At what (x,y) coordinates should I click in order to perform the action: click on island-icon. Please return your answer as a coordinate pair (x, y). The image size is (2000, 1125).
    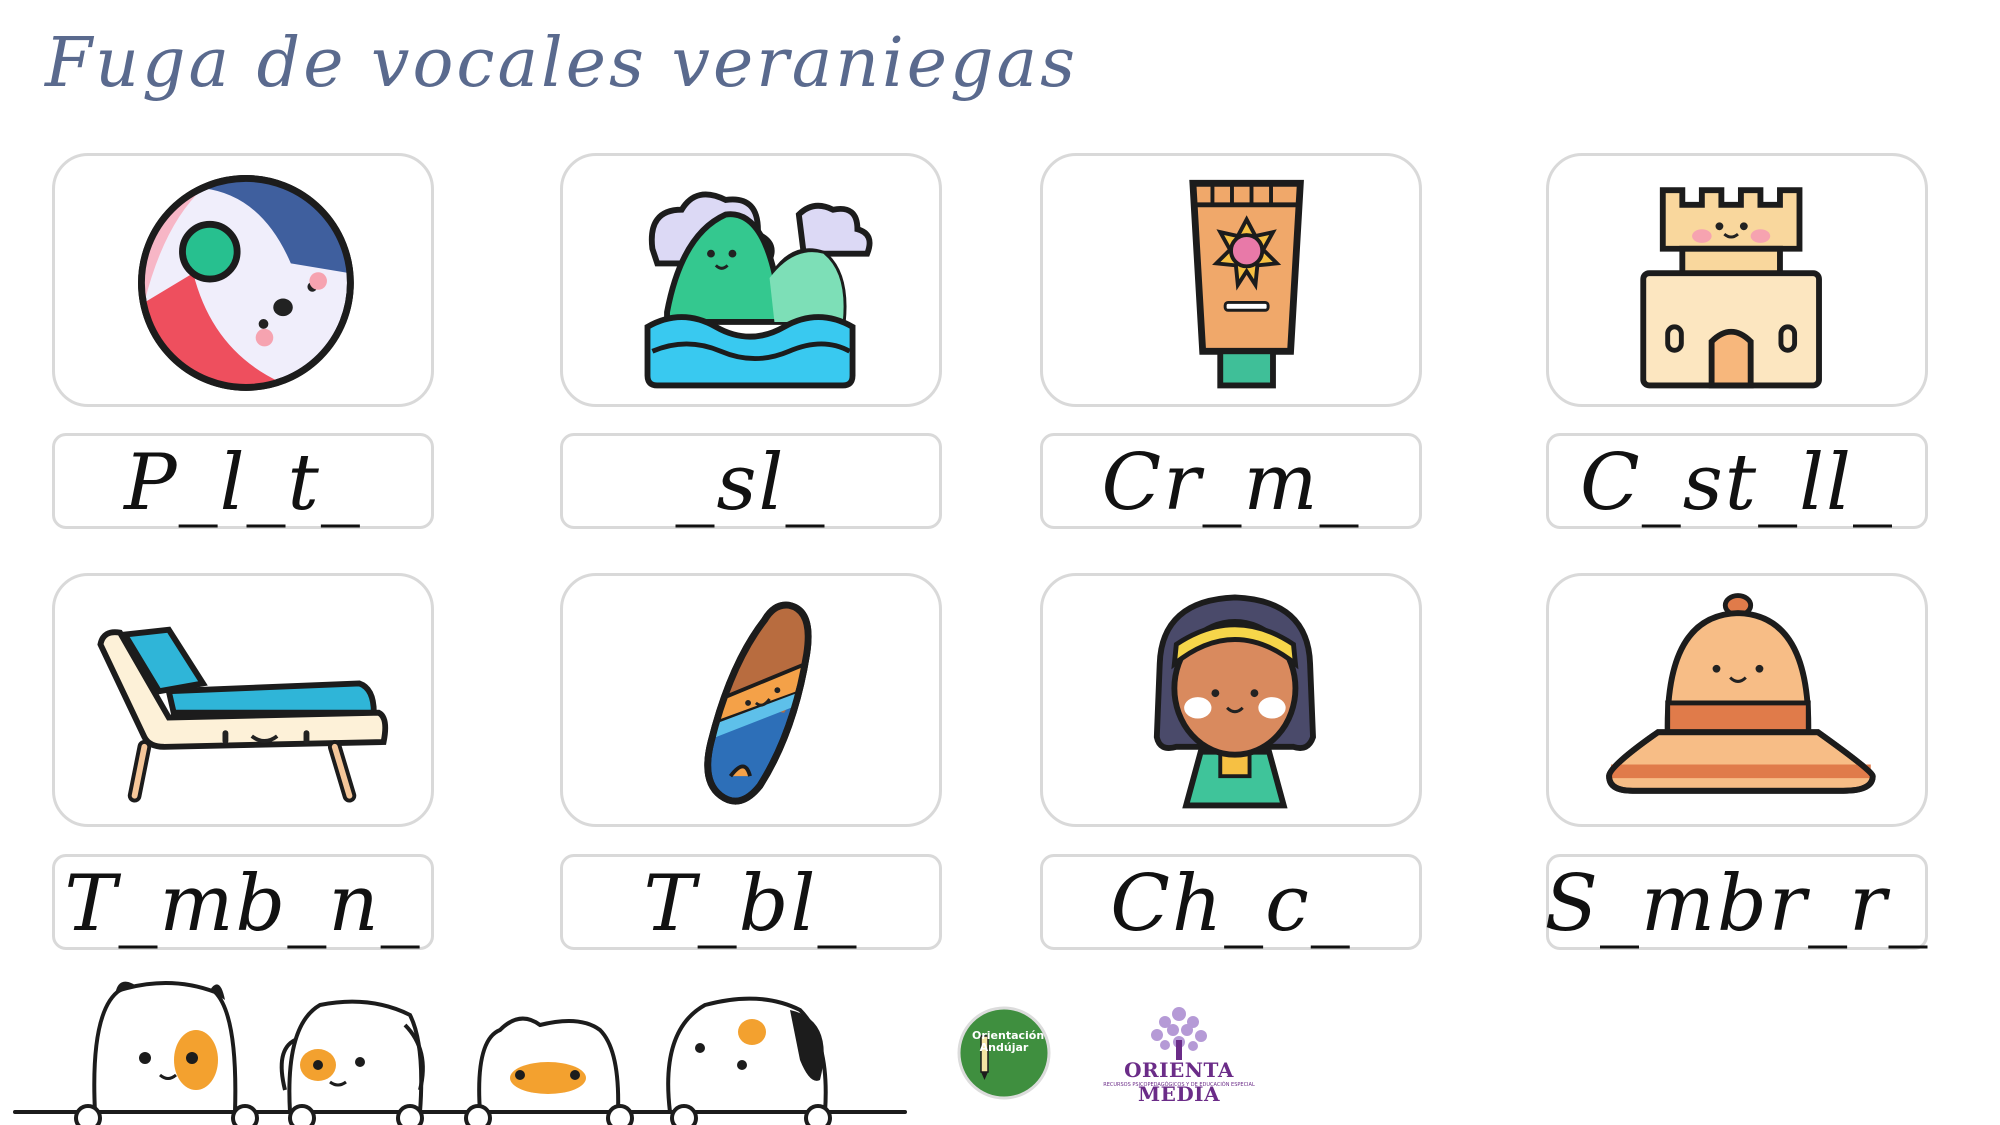
    Looking at the image, I should click on (758, 290).